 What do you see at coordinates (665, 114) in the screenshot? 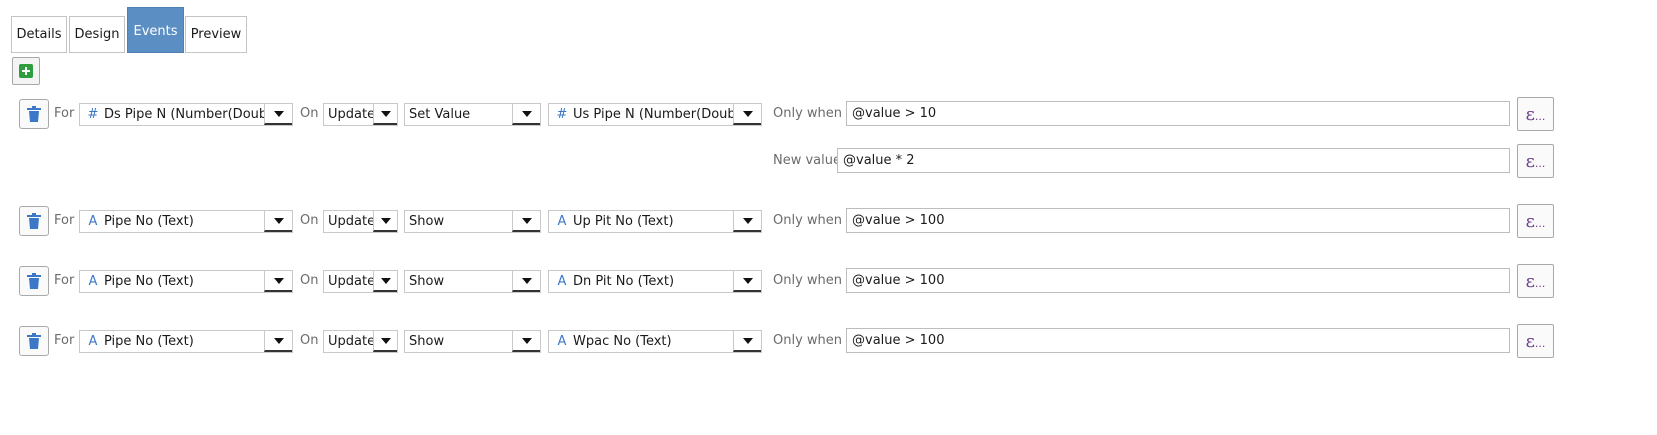
I see `target-field-value: Us Pipe N (Number(Double))` at bounding box center [665, 114].